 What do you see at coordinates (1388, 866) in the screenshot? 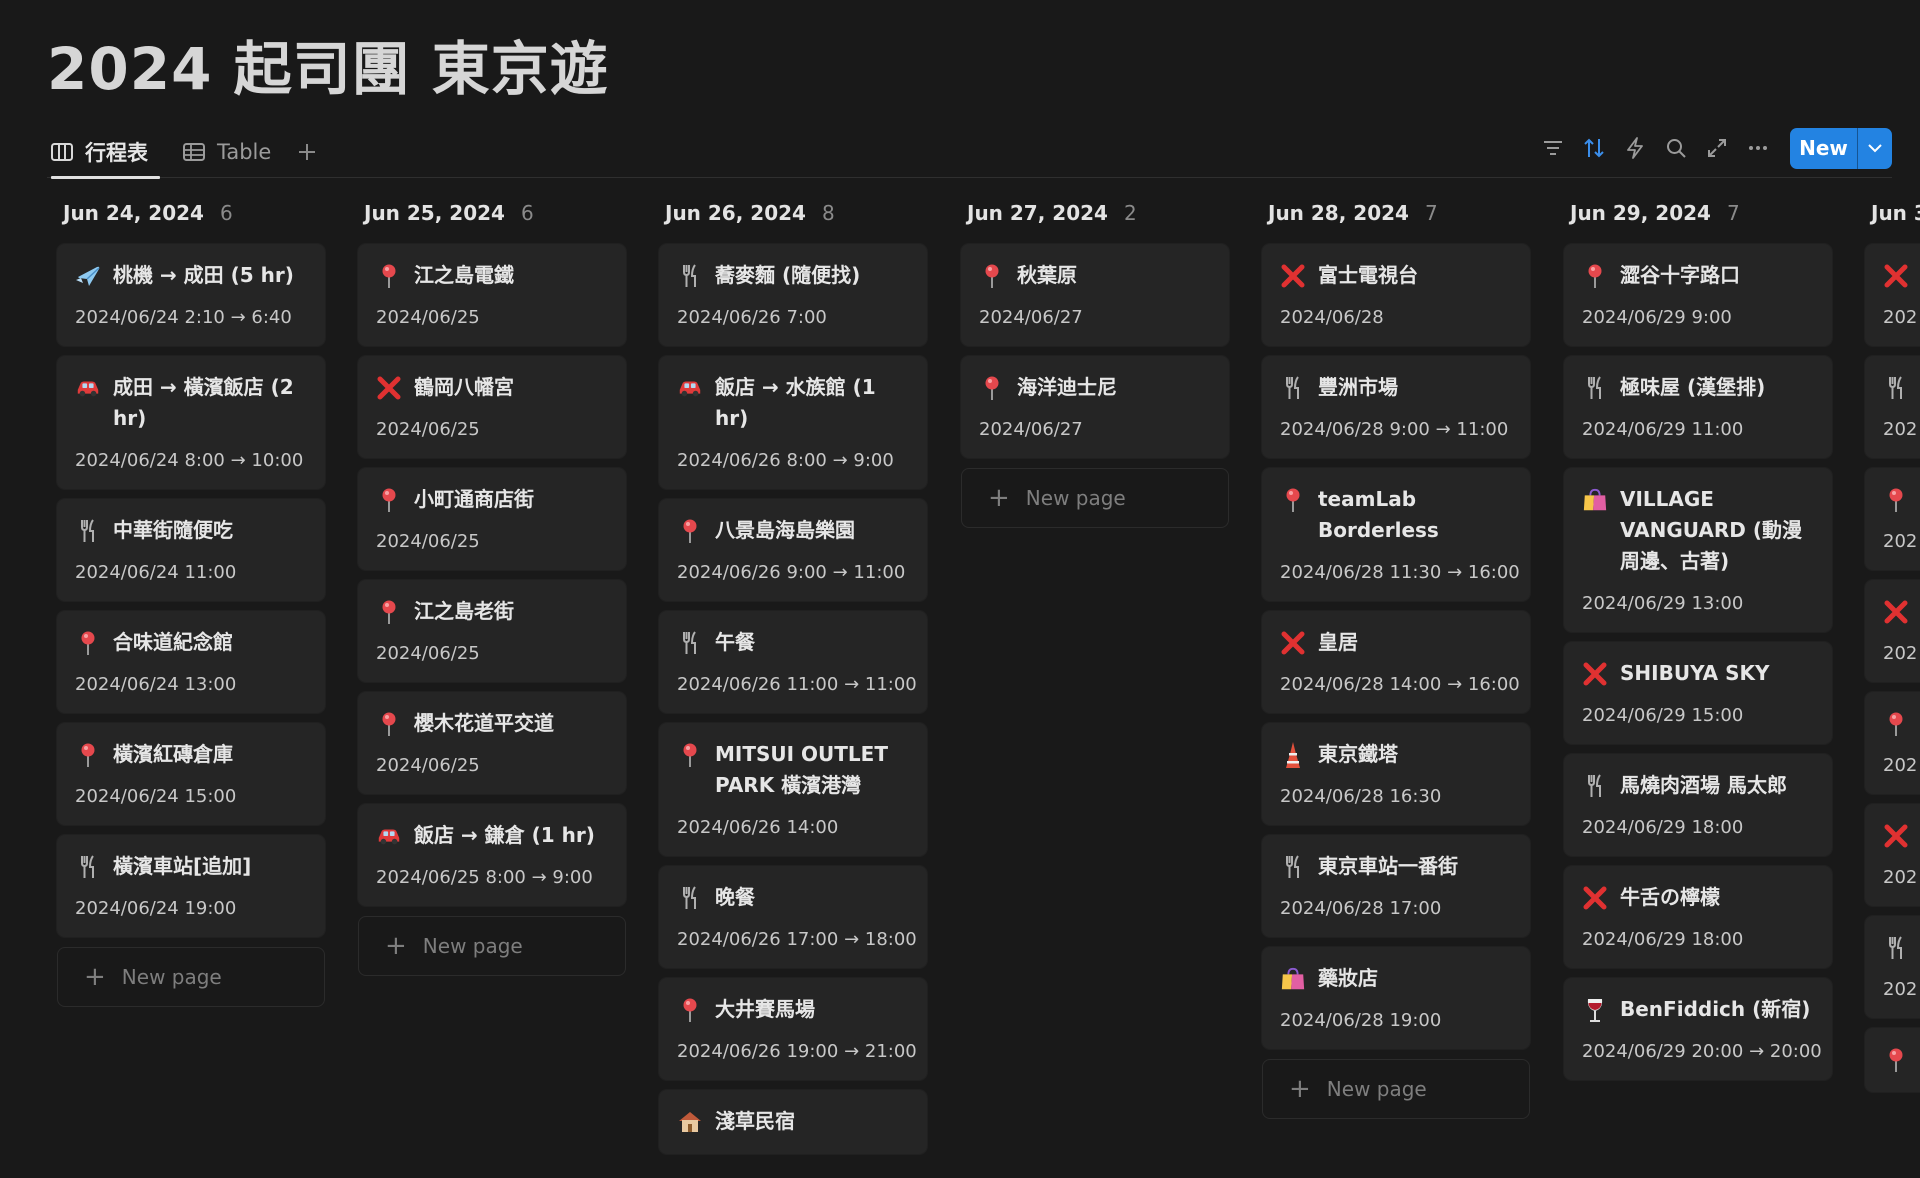
I see `card-title: 東京車站一番街` at bounding box center [1388, 866].